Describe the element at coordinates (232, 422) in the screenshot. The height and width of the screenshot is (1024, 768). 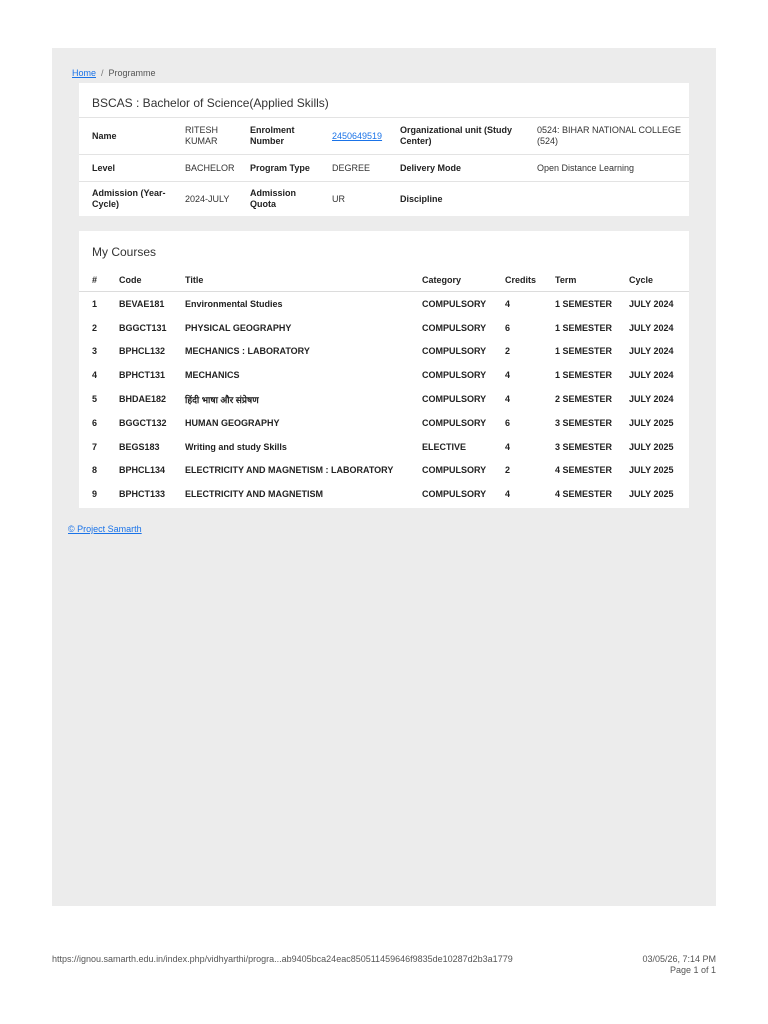
I see `course-title: HUMAN GEOGRAPHY` at that location.